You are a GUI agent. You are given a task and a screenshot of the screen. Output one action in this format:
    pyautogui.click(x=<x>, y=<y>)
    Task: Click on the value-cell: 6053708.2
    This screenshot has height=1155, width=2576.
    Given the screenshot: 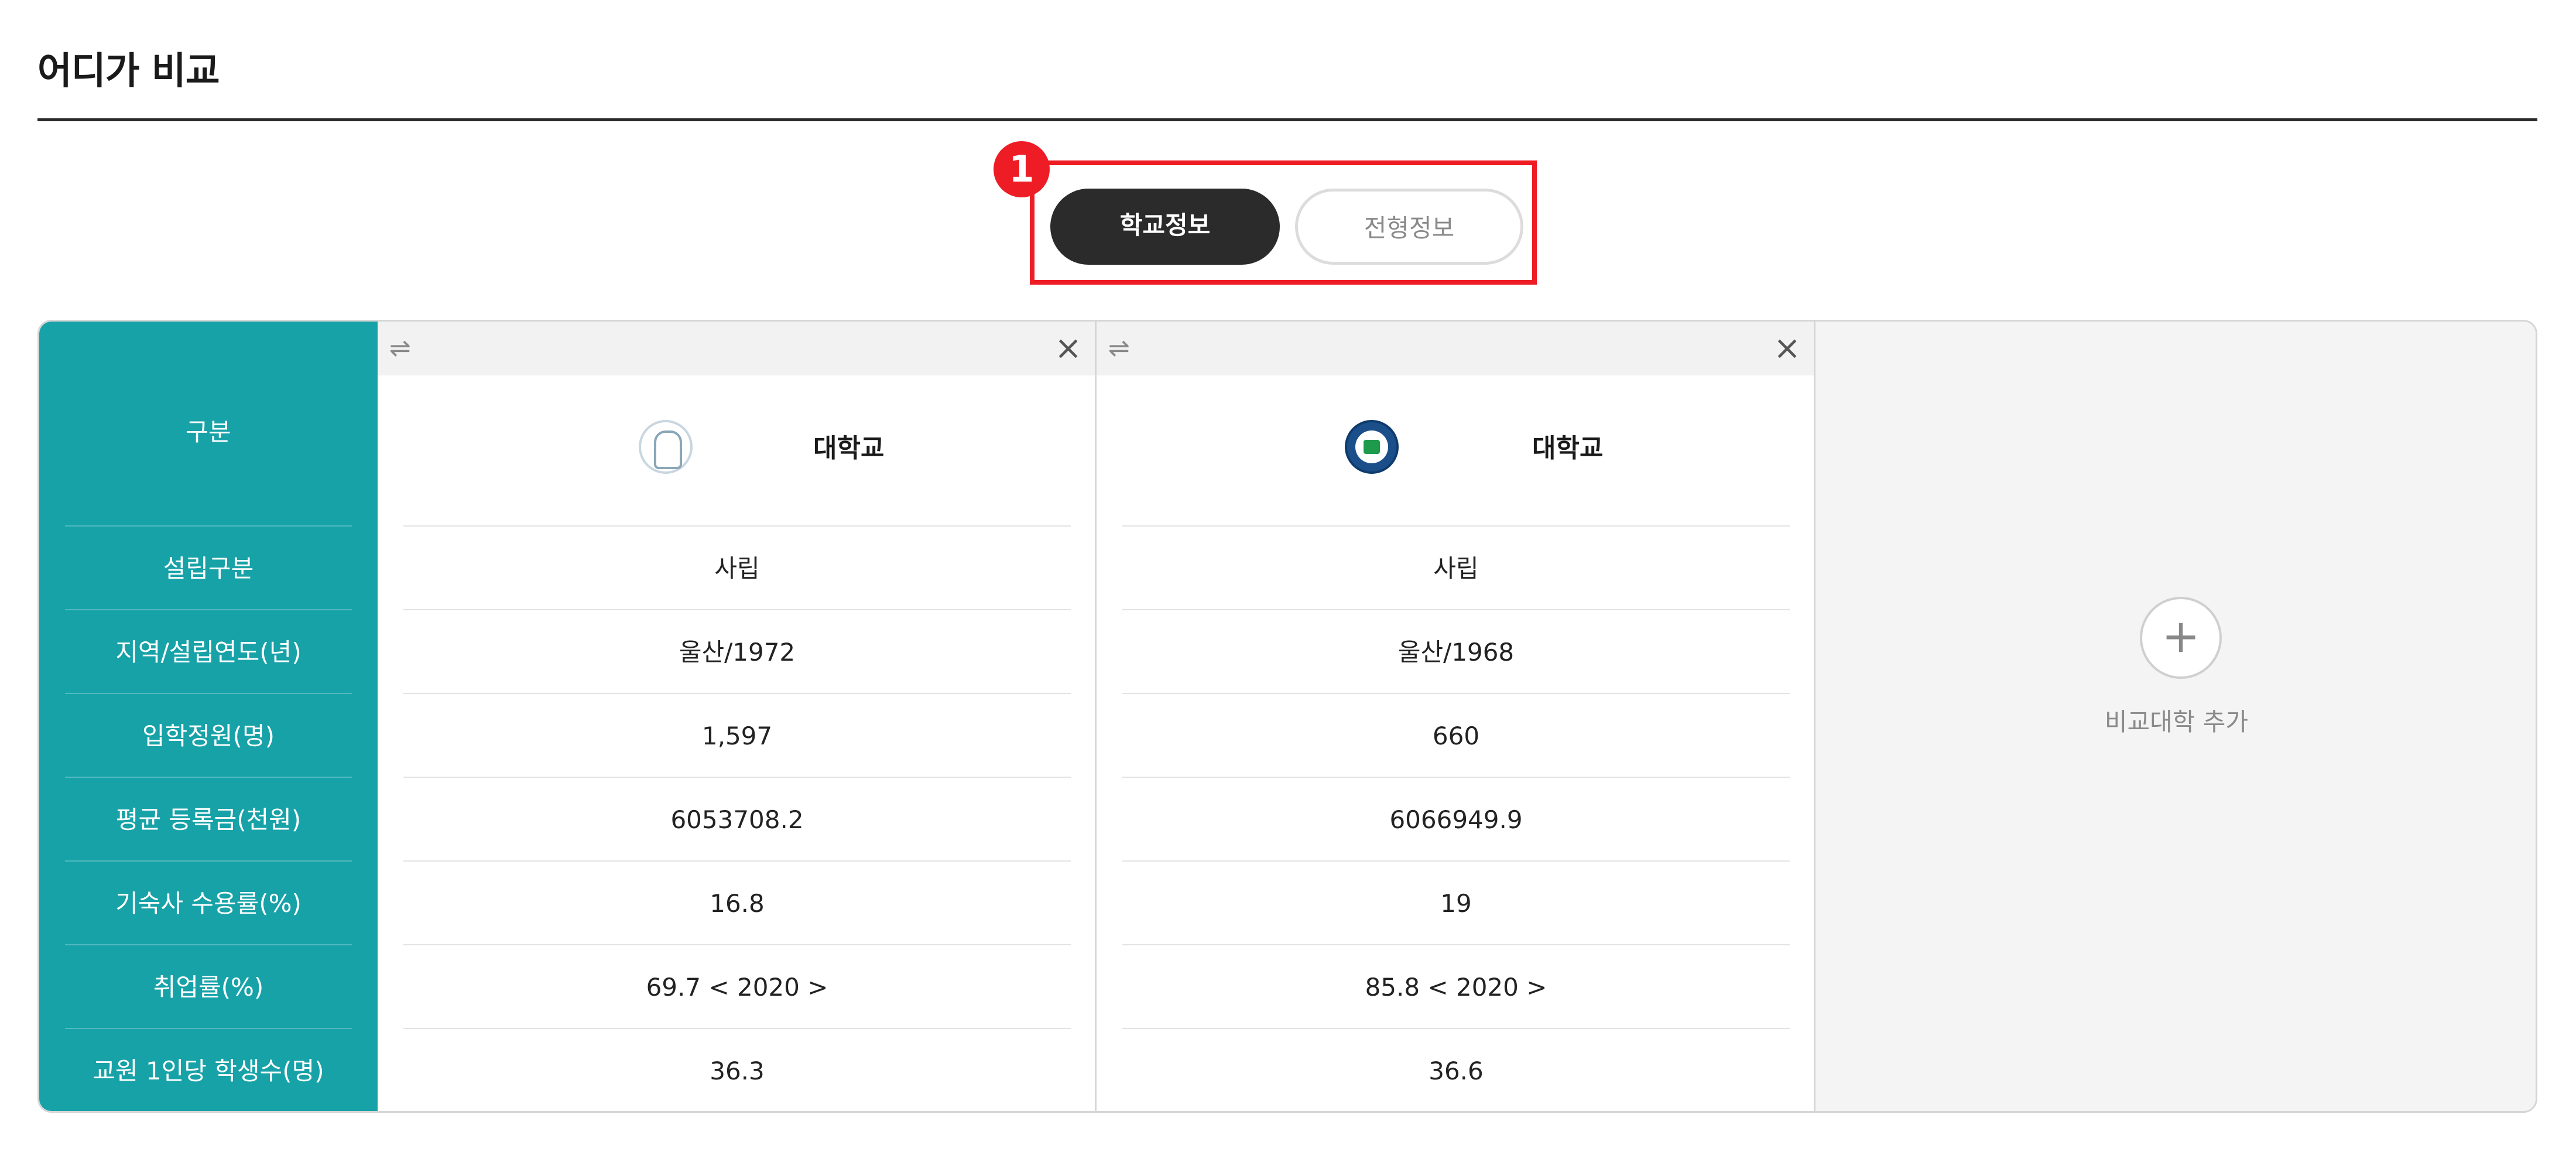 What is the action you would take?
    pyautogui.click(x=737, y=820)
    